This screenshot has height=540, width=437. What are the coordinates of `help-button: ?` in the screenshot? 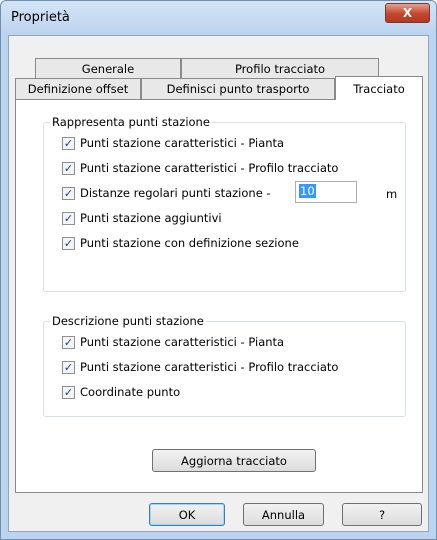 It's located at (382, 514).